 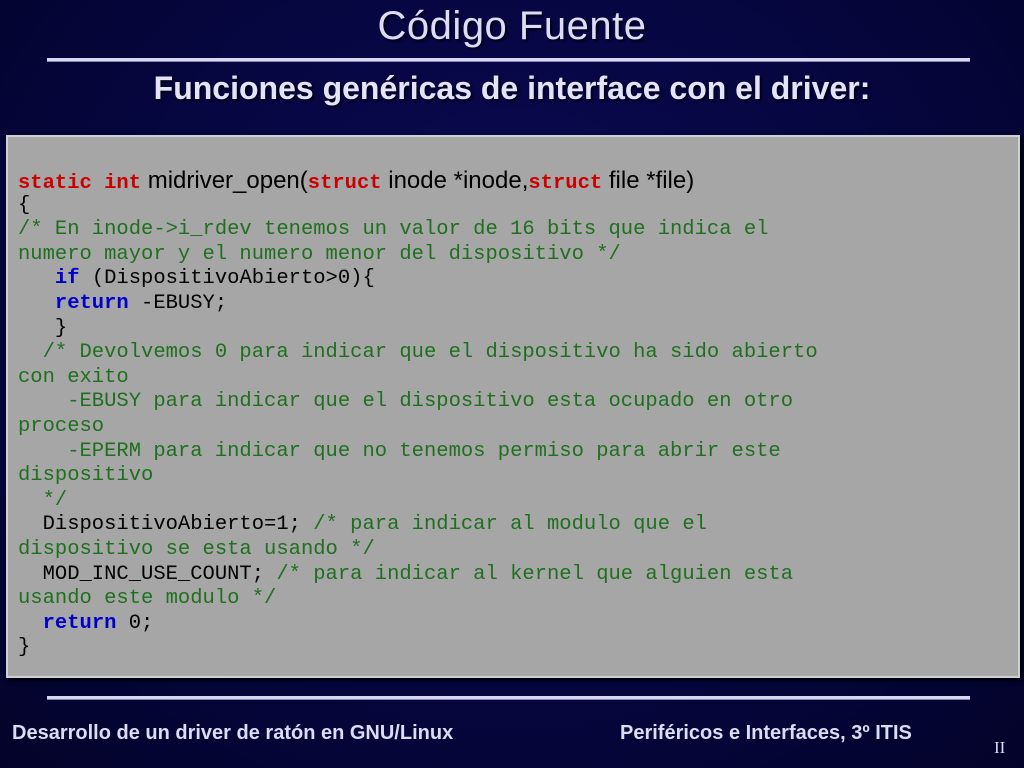 What do you see at coordinates (67, 279) in the screenshot?
I see `keyword-if: if` at bounding box center [67, 279].